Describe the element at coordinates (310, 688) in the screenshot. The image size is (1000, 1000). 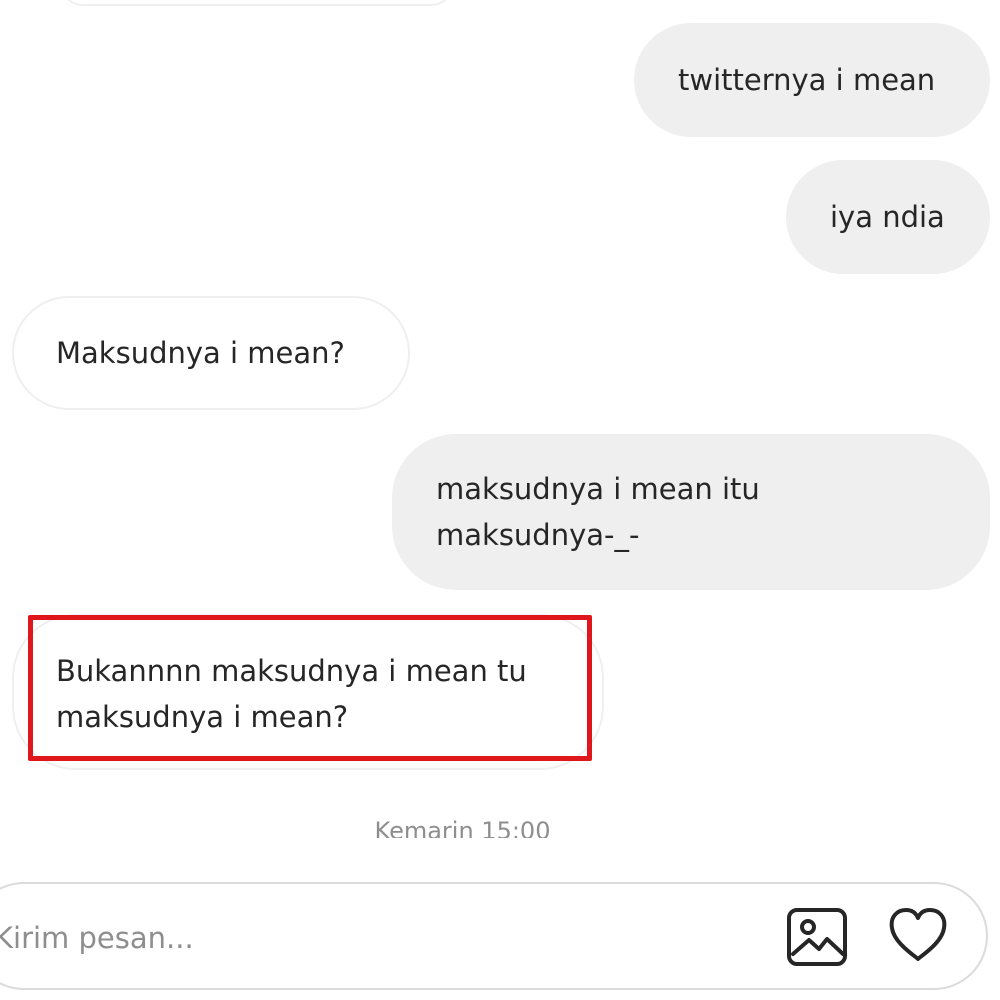
I see `red-highlight-box` at that location.